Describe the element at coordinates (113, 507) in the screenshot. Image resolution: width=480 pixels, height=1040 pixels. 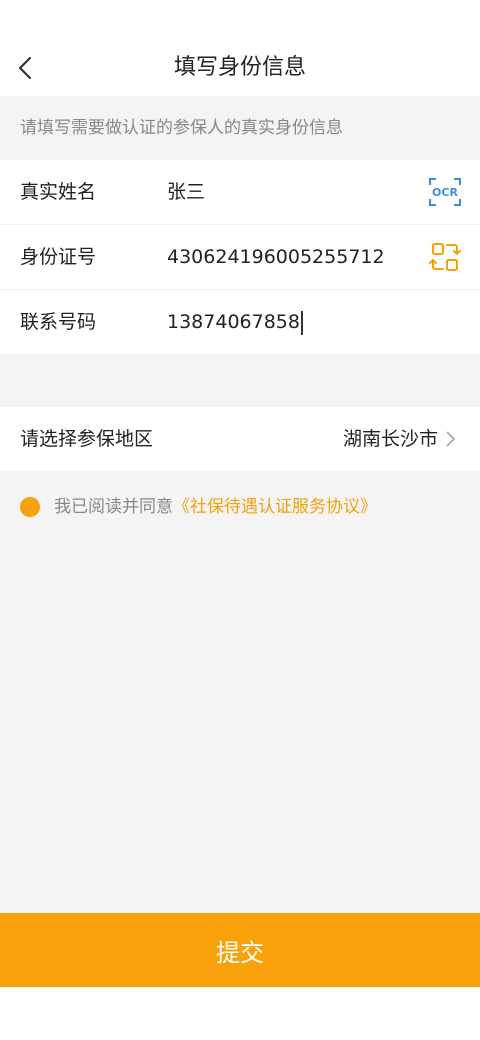
I see `agreement-prefix: 我已阅读并同意` at that location.